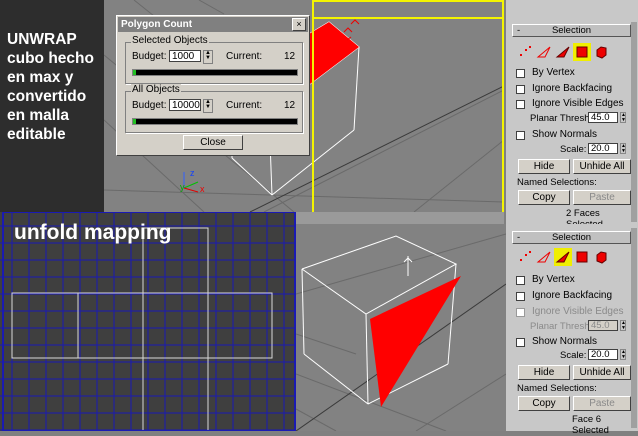  What do you see at coordinates (602, 372) in the screenshot?
I see `unhide-all-button-bottom: Unhide All` at bounding box center [602, 372].